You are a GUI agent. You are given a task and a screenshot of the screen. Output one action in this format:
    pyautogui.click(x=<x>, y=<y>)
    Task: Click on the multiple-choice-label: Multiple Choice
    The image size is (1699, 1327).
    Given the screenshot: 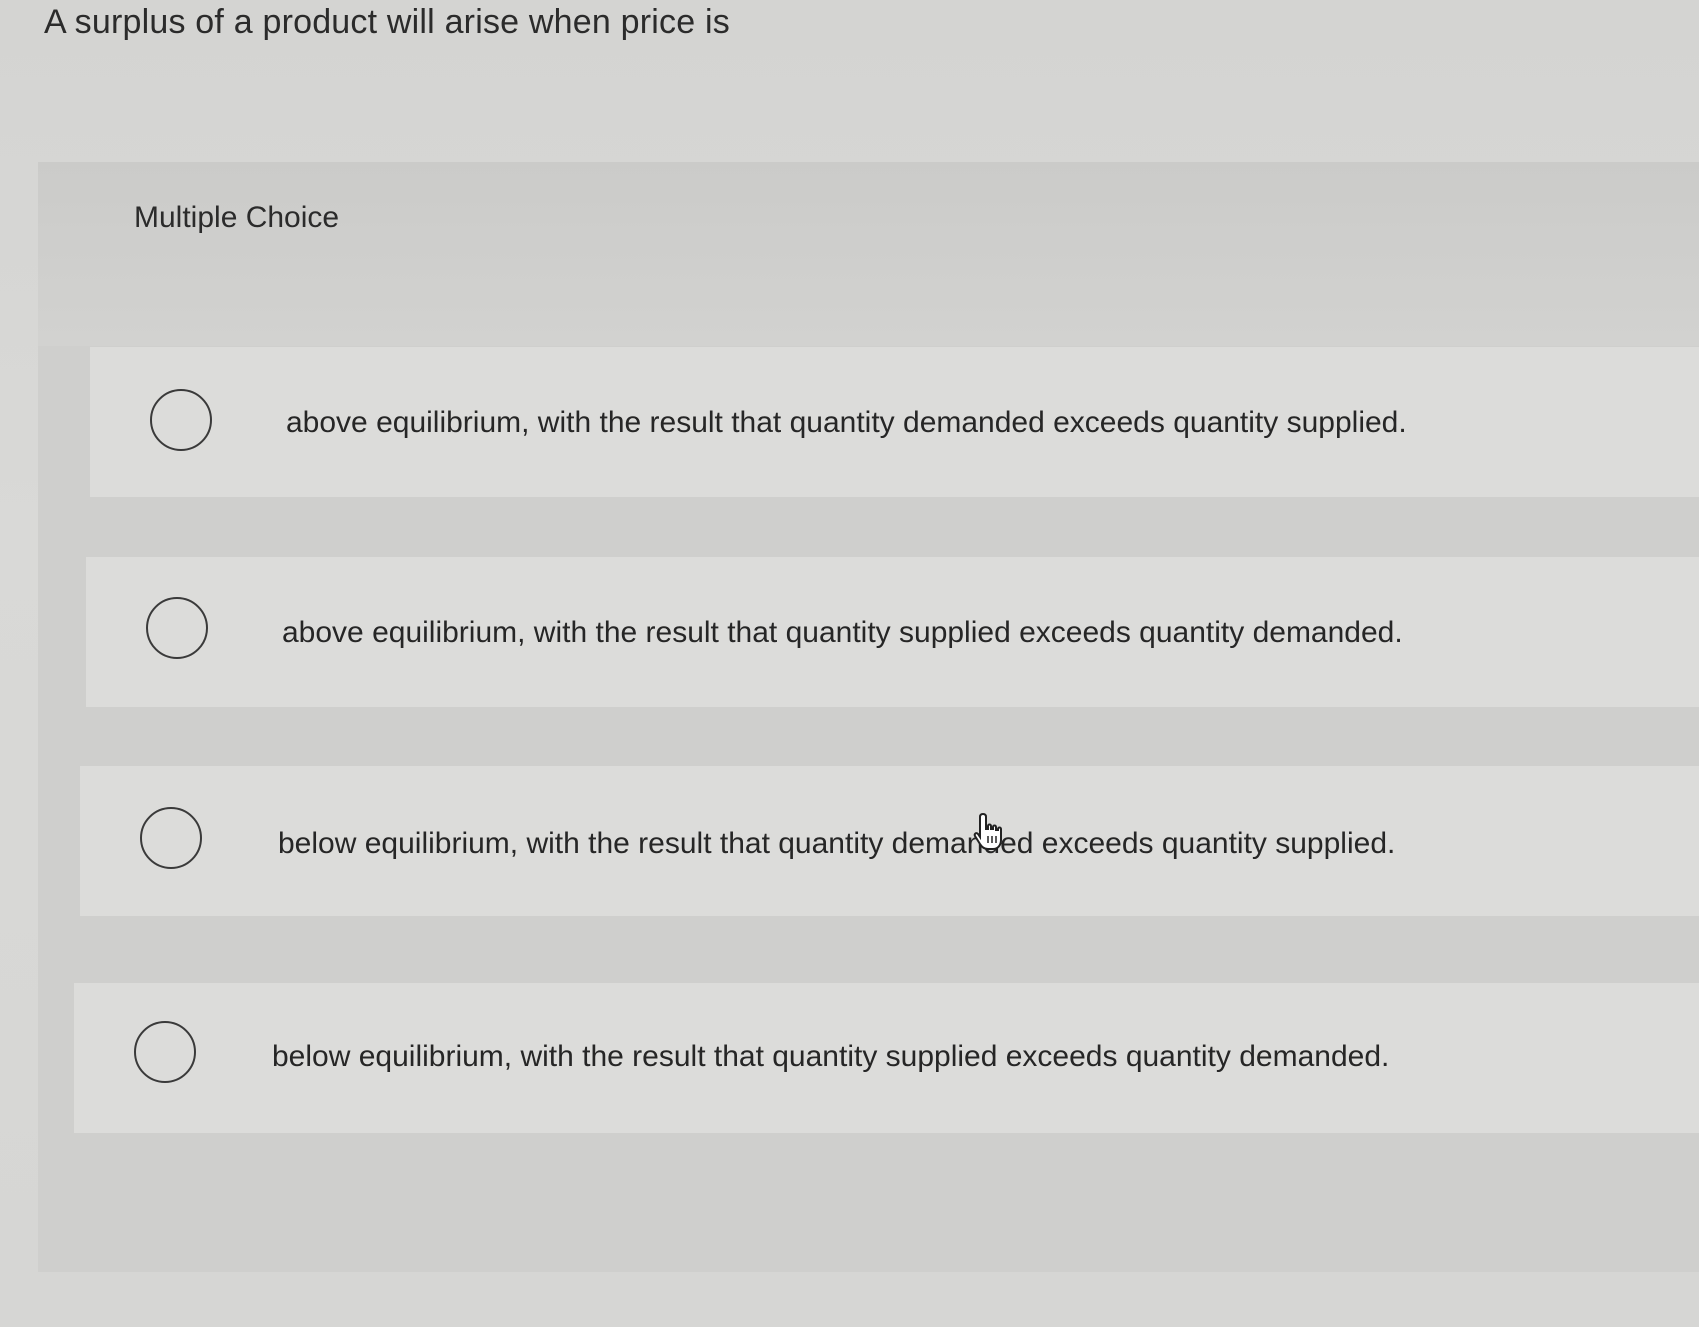 What is the action you would take?
    pyautogui.click(x=237, y=217)
    